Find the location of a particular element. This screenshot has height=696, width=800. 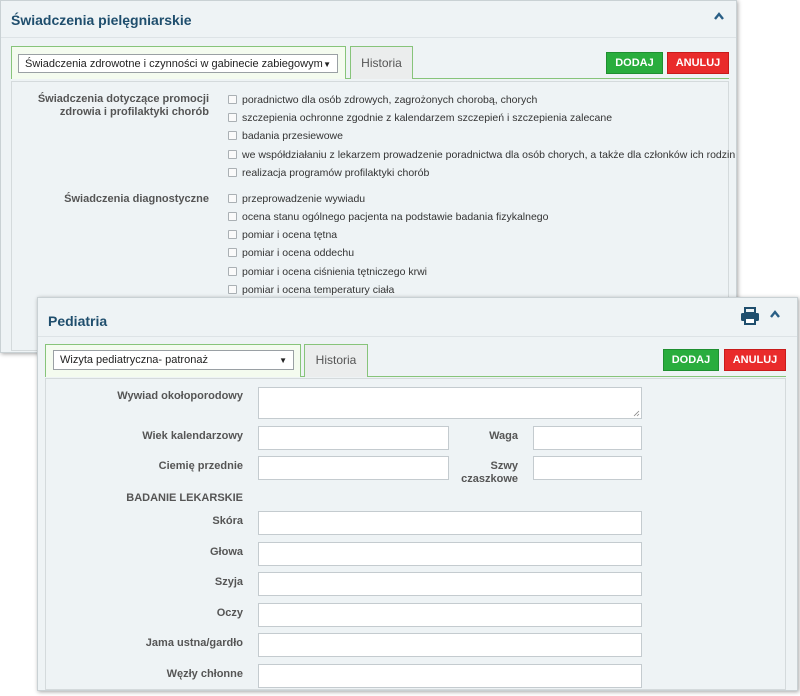

panel-title: Świadczenia pielęgniarskie is located at coordinates (101, 20).